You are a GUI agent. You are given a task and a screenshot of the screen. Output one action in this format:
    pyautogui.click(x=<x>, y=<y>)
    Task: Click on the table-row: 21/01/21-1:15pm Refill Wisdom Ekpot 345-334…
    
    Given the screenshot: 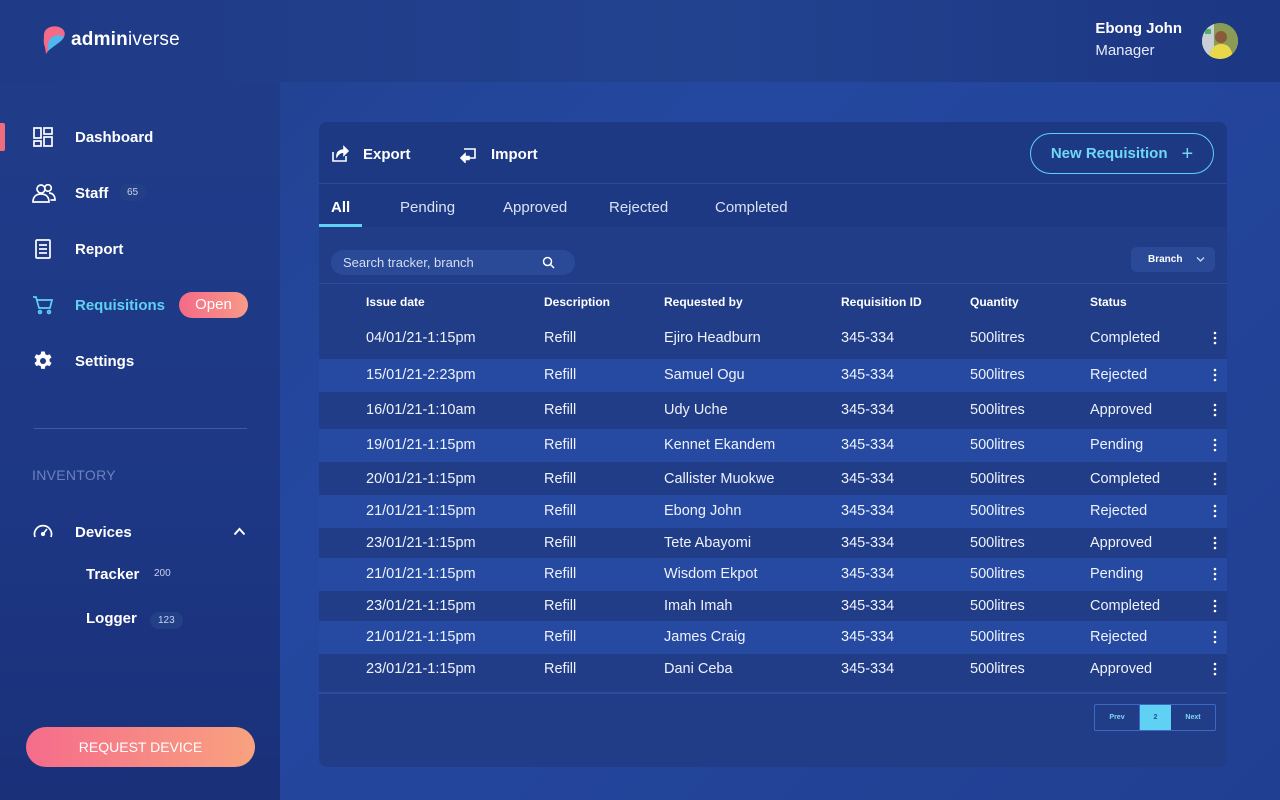 What is the action you would take?
    pyautogui.click(x=773, y=574)
    